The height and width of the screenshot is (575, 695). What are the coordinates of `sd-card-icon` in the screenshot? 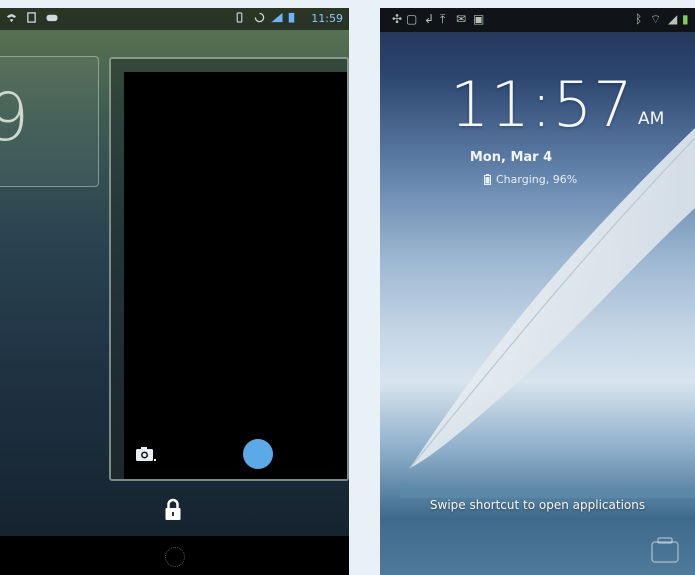 It's located at (31, 17).